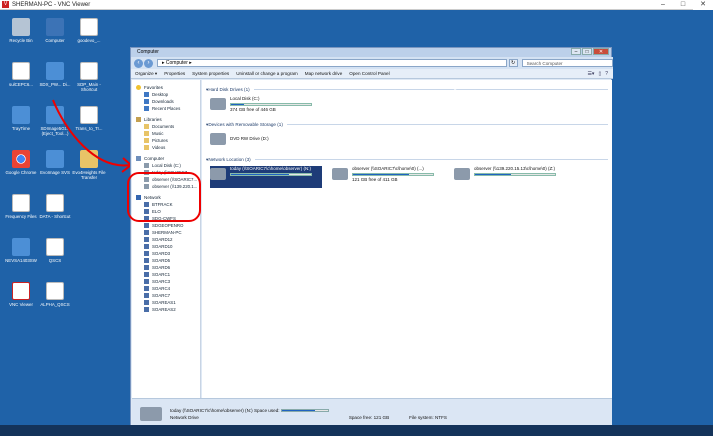 The height and width of the screenshot is (436, 713). I want to click on drive-name: today (\\SOARIC7\c\home\observer) (N:), so click(271, 168).